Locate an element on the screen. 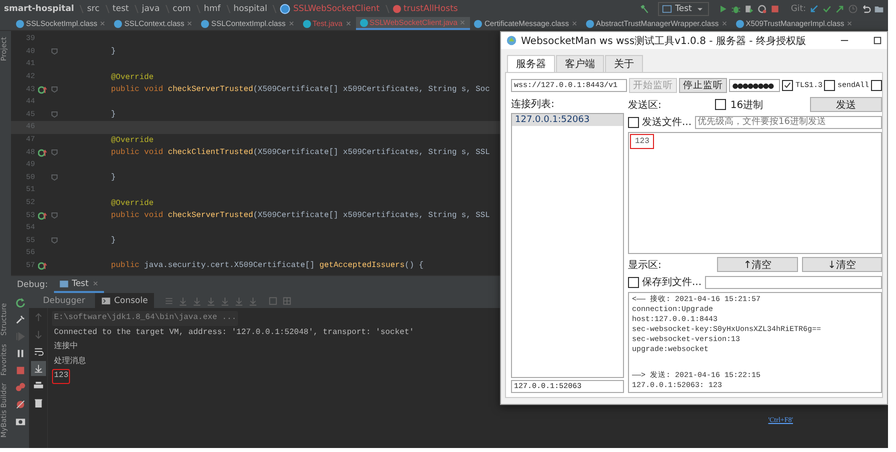 The width and height of the screenshot is (896, 452). hammer-icon is located at coordinates (644, 9).